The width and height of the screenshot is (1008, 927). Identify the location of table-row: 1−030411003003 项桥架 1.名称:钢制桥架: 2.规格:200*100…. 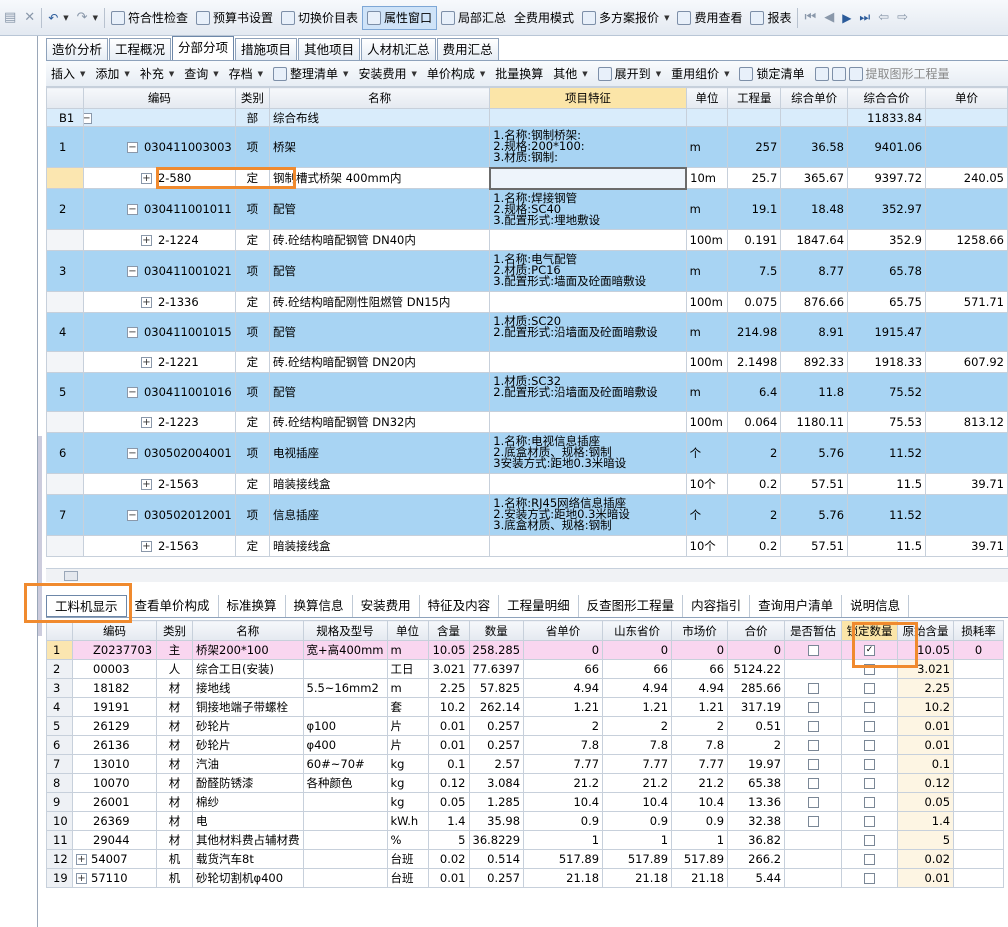
(527, 147).